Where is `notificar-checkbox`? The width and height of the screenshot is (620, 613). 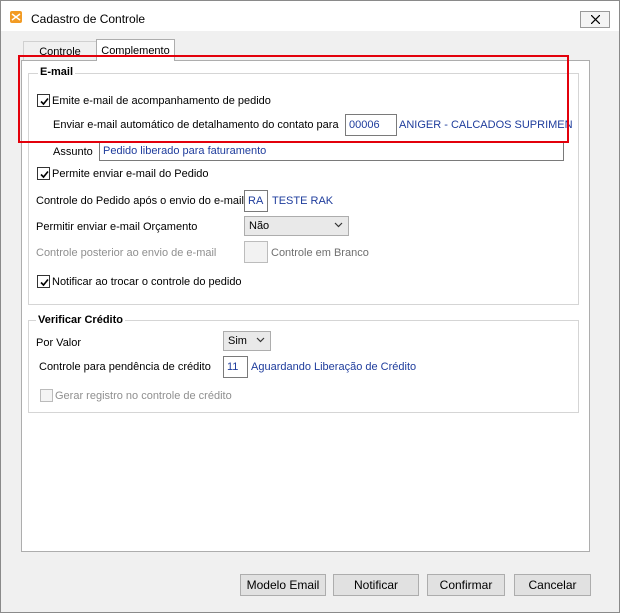
notificar-checkbox is located at coordinates (43, 281).